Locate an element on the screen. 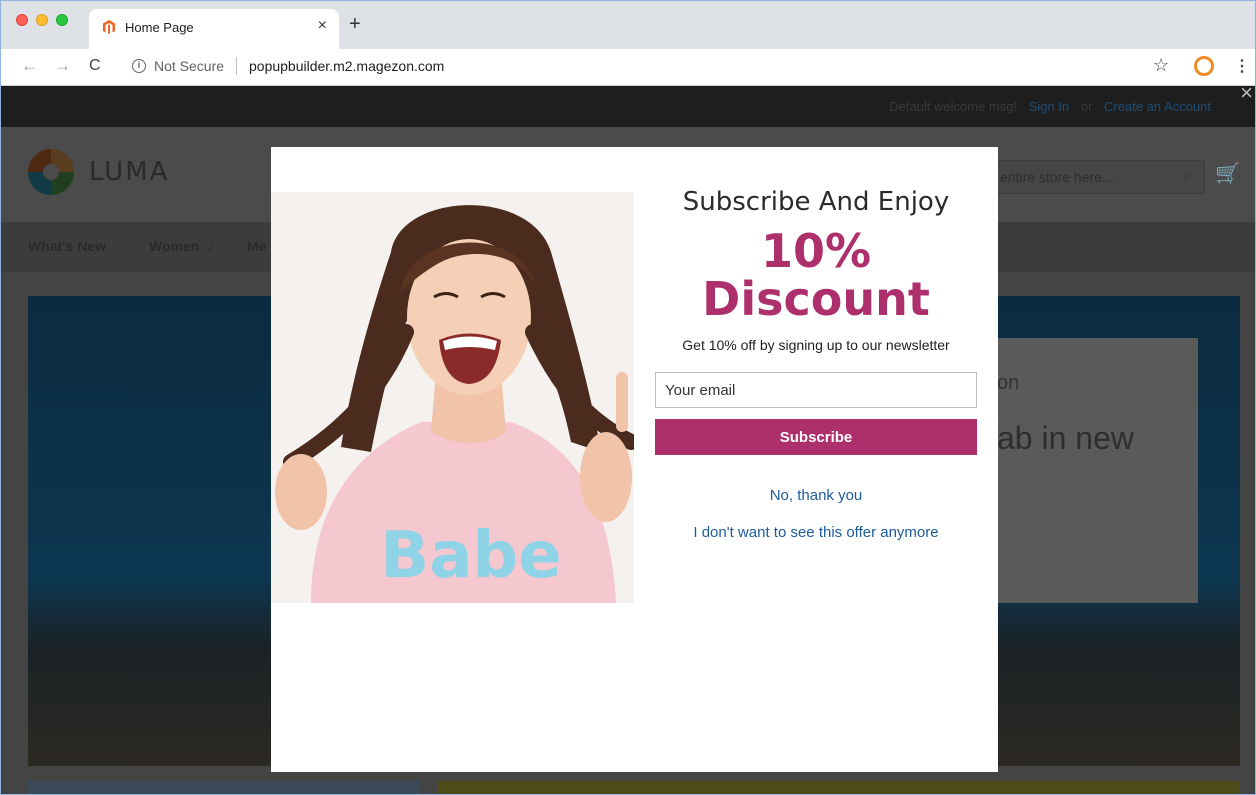 This screenshot has width=1256, height=795. minimize-window-button is located at coordinates (42, 20).